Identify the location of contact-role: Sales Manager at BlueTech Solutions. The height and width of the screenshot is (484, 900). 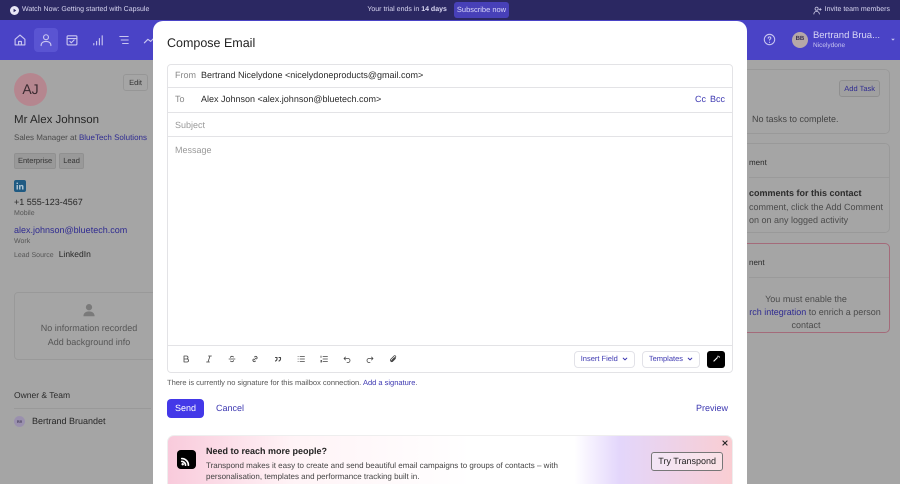
(81, 138).